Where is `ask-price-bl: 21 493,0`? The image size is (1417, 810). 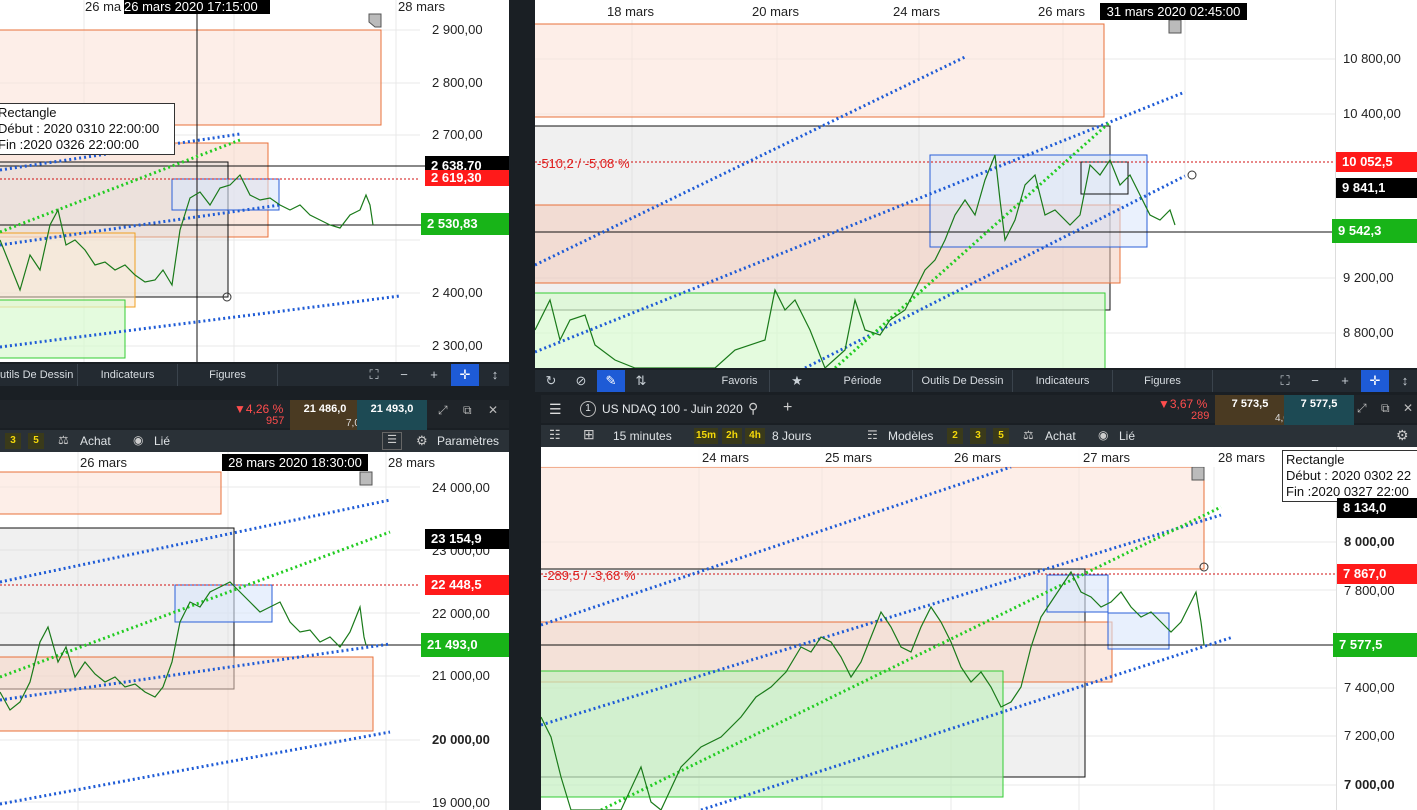 ask-price-bl: 21 493,0 is located at coordinates (392, 409).